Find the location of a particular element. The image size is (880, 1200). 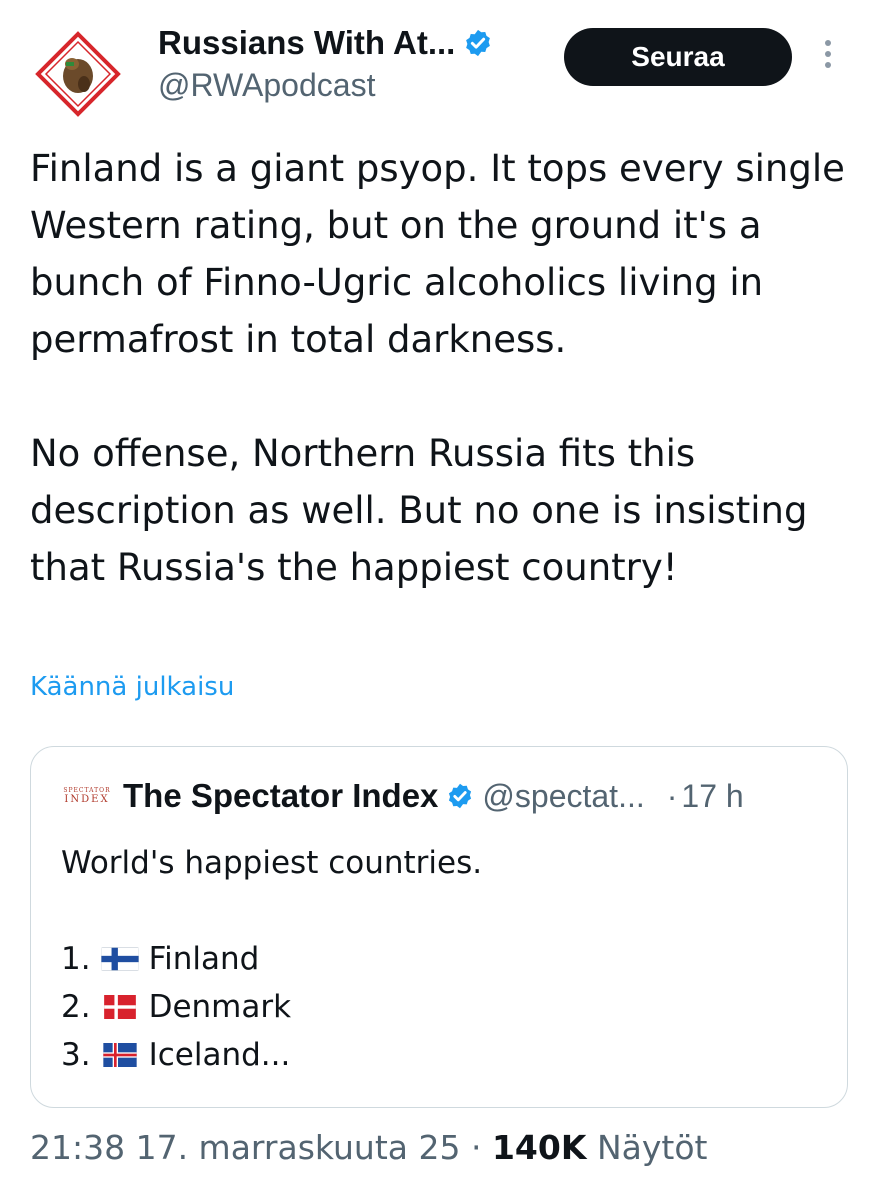

iceland-flag-icon is located at coordinates (119, 1055).